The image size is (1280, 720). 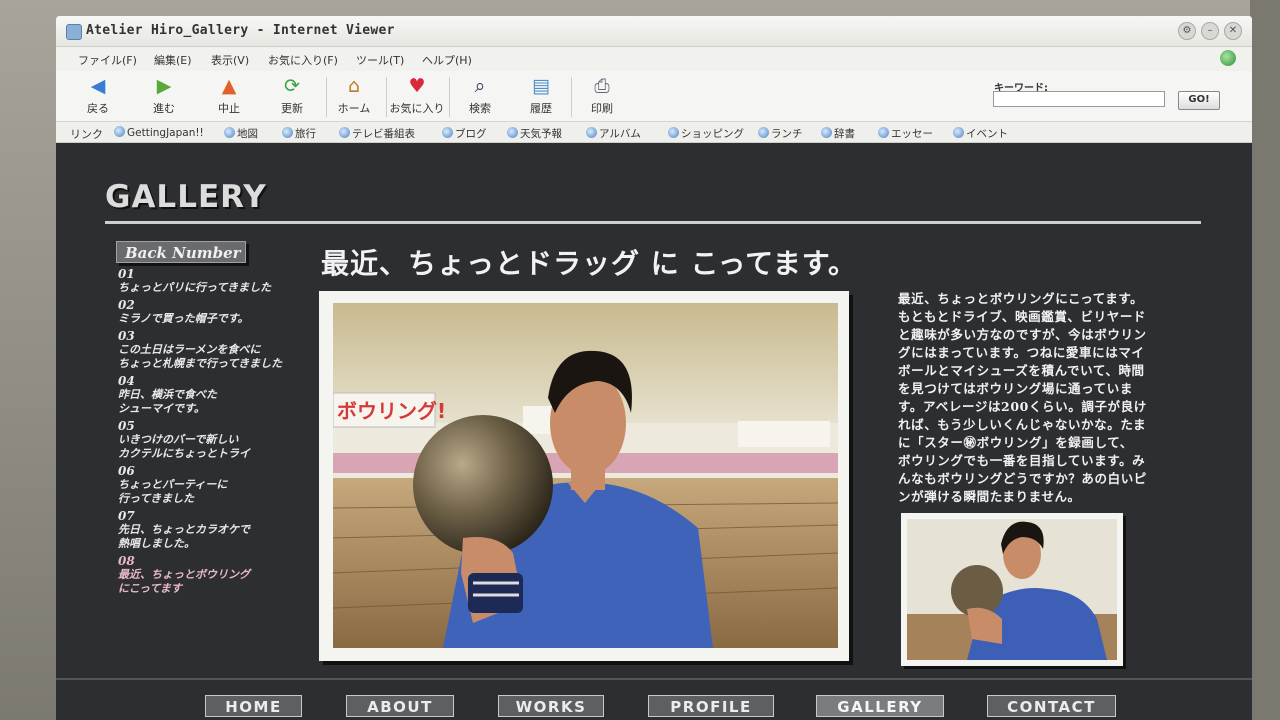 I want to click on back-number-item: 01 ちょっとパリに行ってきました, so click(x=223, y=281).